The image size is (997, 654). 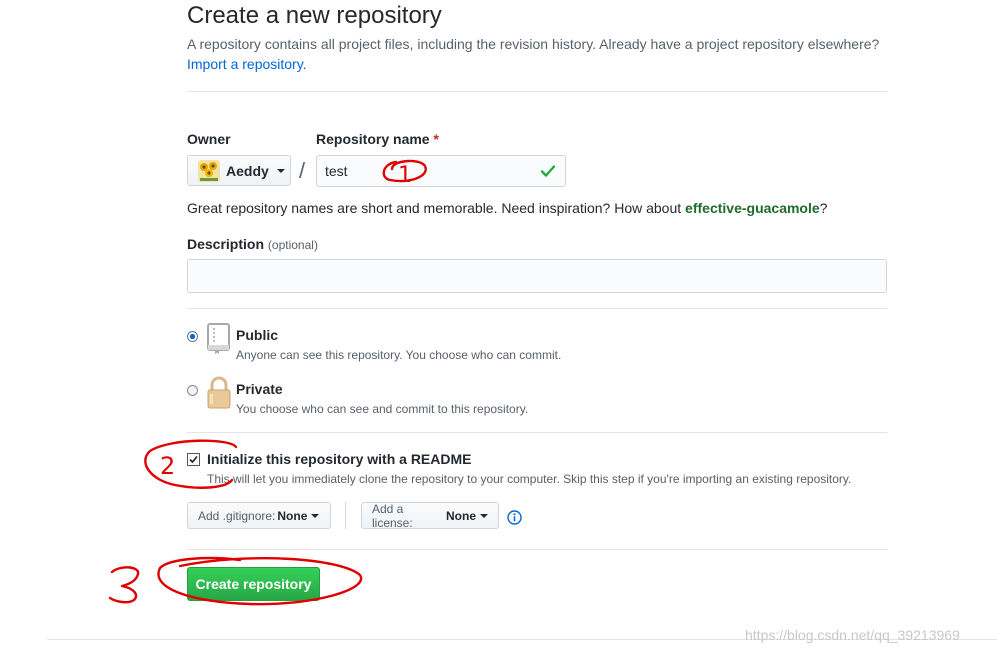 I want to click on hint-suffix: ?, so click(x=823, y=208).